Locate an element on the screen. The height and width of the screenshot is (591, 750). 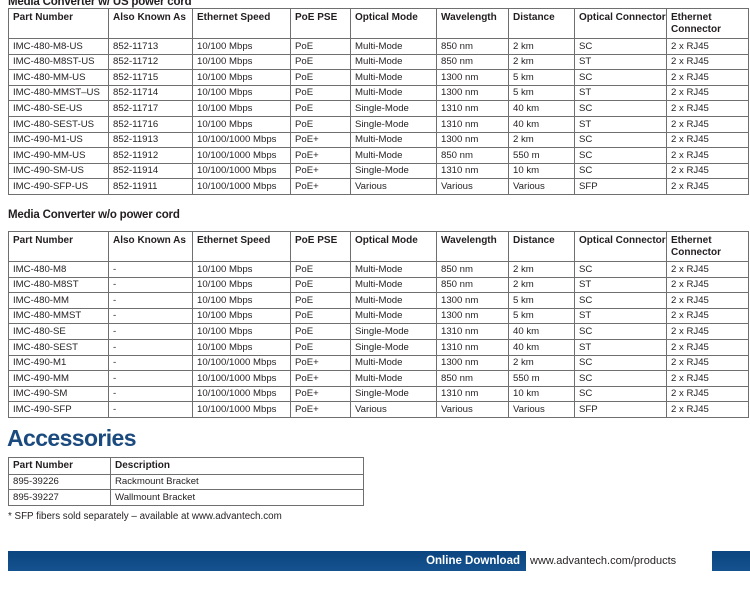
column-header-wavelength: Wavelength is located at coordinates (472, 23).